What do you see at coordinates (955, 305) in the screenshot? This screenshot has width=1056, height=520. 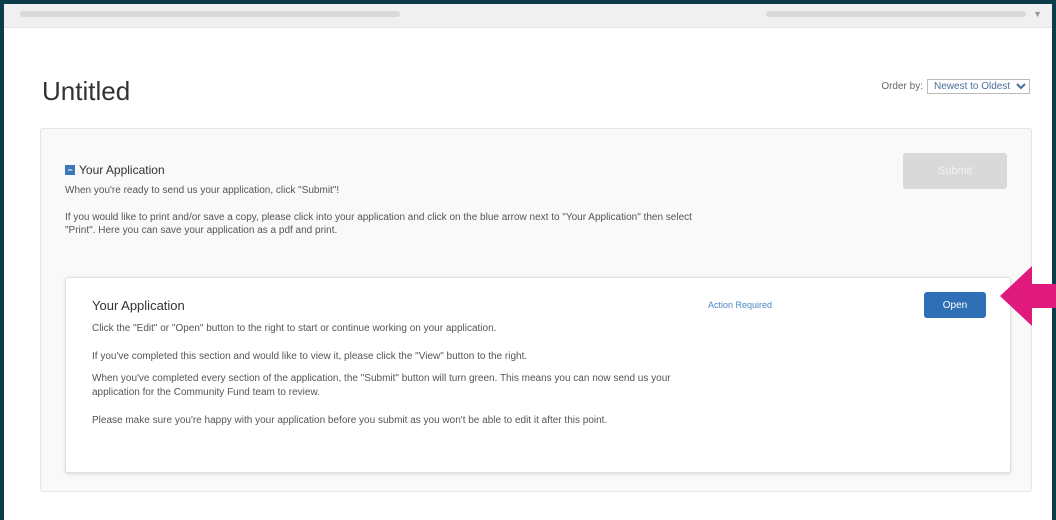 I see `open-button: Open` at bounding box center [955, 305].